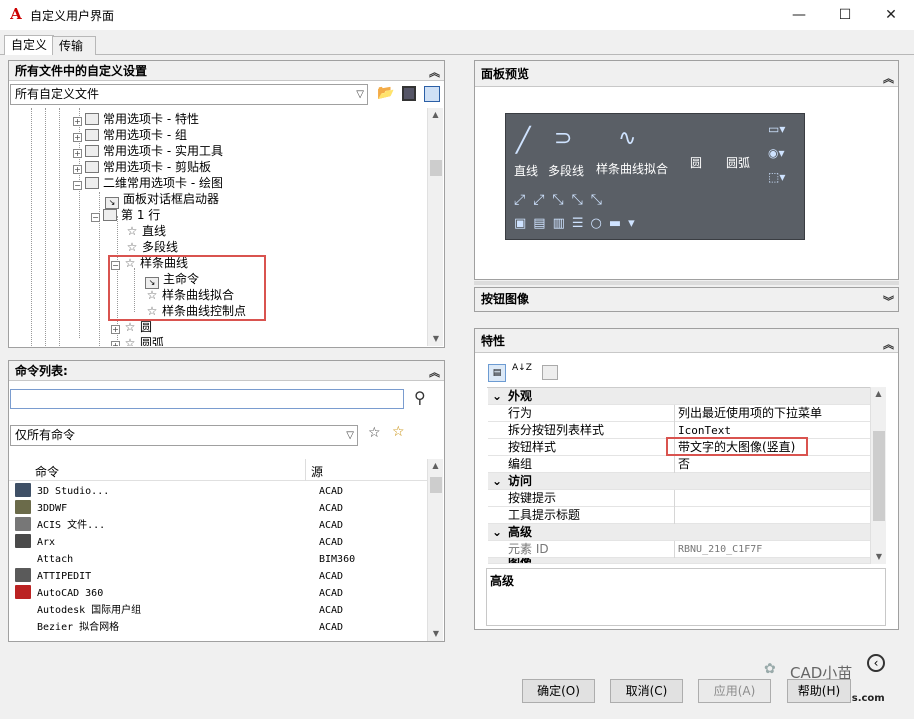 The height and width of the screenshot is (719, 914). What do you see at coordinates (136, 119) in the screenshot?
I see `tree-item: + 常用选项卡 - 特性` at bounding box center [136, 119].